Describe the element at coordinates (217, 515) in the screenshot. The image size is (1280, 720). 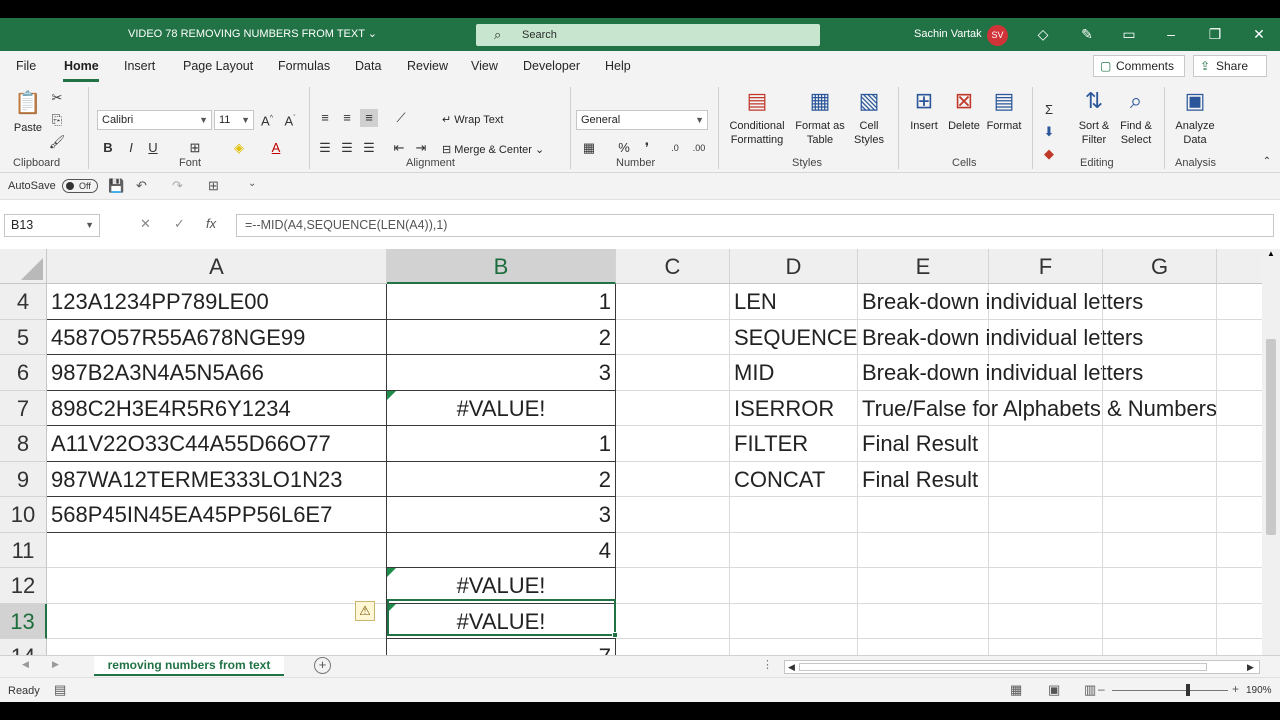
I see `cell-a: 568P45IN45EA45PP56L6E7` at that location.